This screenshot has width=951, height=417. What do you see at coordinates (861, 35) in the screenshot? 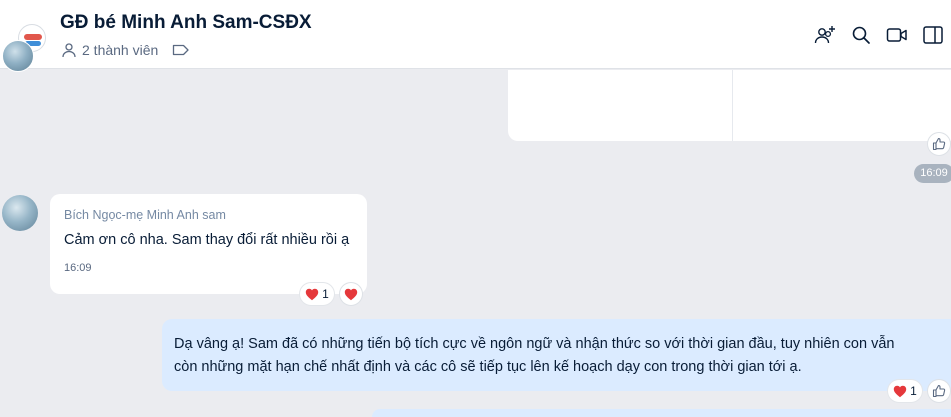
I see `search-icon` at bounding box center [861, 35].